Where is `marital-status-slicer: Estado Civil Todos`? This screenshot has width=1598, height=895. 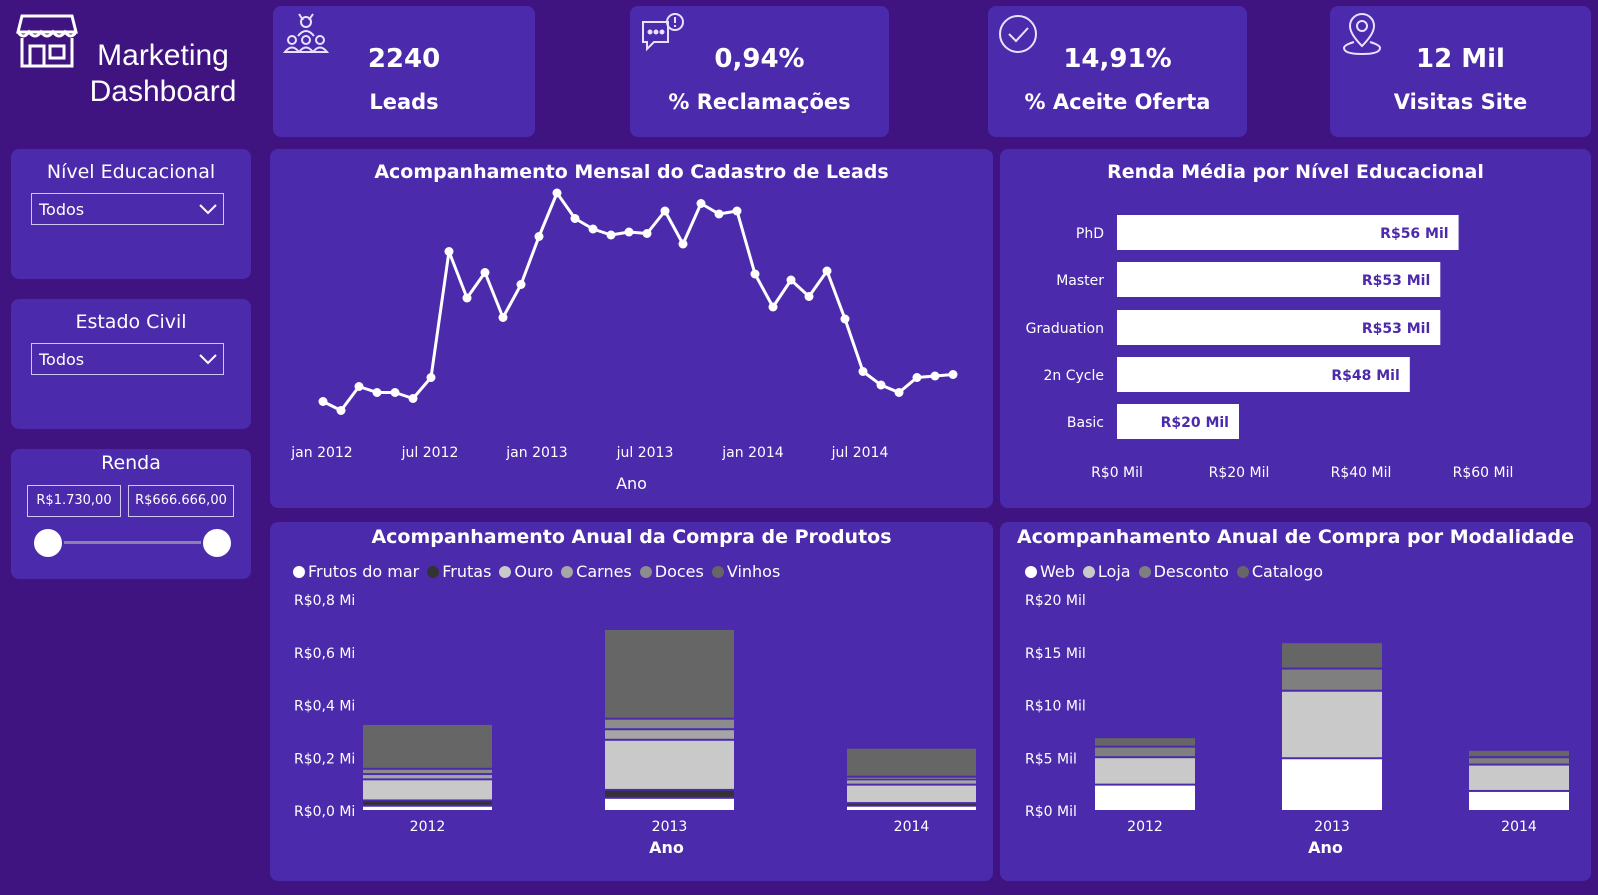
marital-status-slicer: Estado Civil Todos is located at coordinates (131, 364).